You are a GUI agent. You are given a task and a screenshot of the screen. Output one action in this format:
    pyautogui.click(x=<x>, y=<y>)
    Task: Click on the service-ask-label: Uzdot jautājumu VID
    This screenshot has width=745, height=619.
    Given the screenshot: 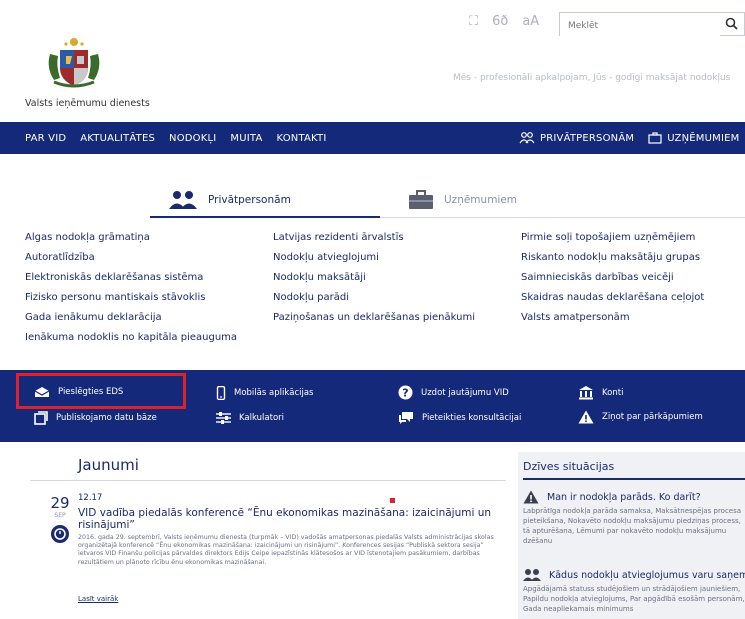 What is the action you would take?
    pyautogui.click(x=465, y=392)
    